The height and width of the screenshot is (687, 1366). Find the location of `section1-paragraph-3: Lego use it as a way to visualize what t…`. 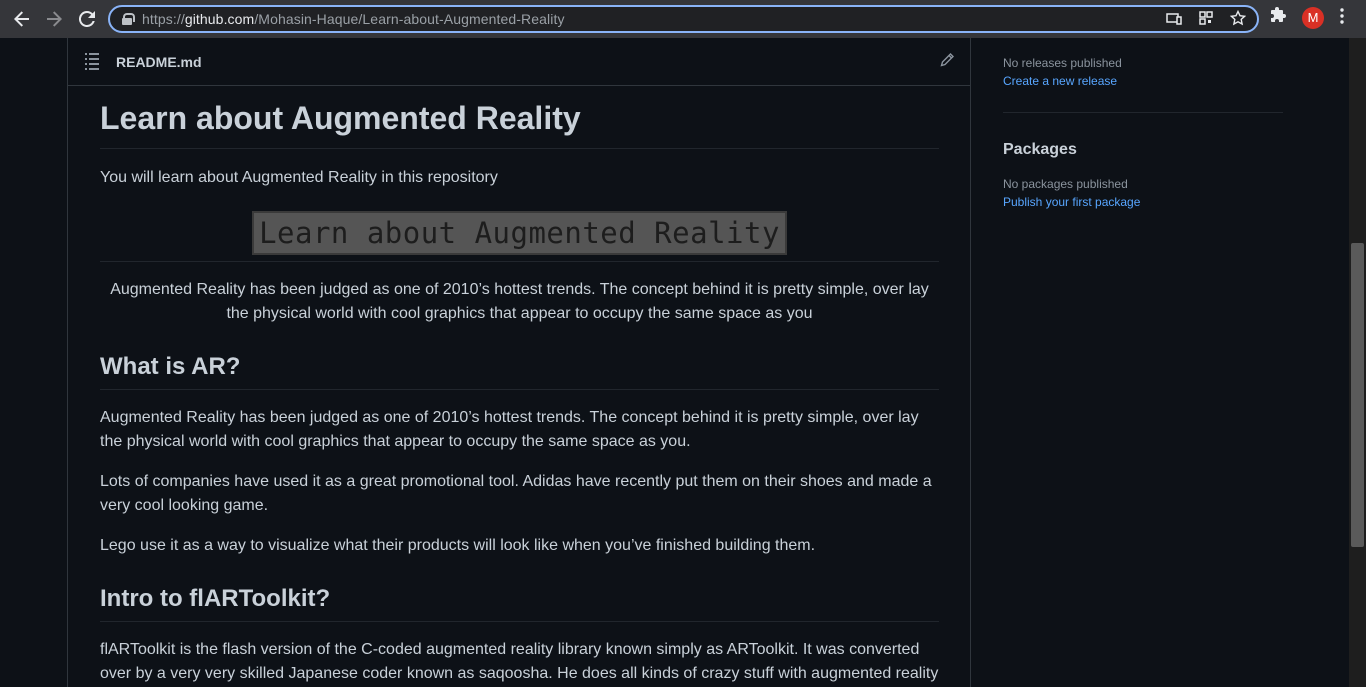

section1-paragraph-3: Lego use it as a way to visualize what t… is located at coordinates (458, 545).